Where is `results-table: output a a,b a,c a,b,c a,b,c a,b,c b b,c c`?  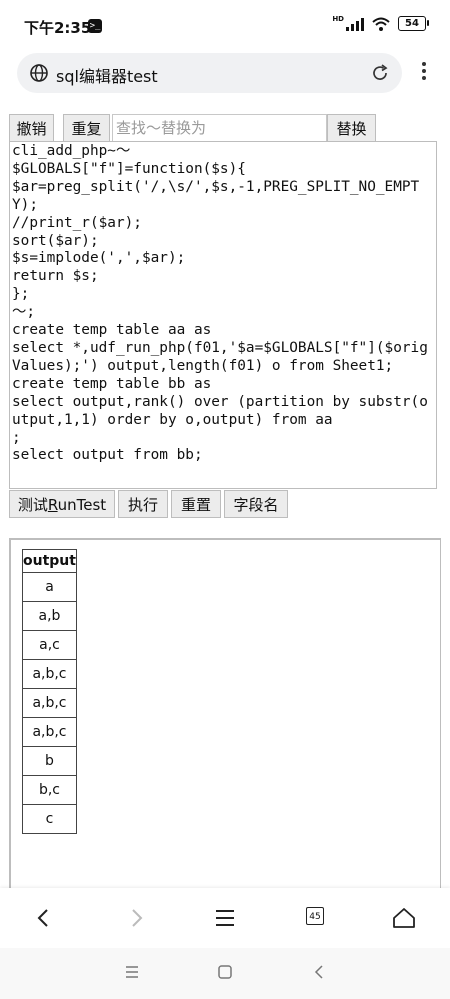
results-table: output a a,b a,c a,b,c a,b,c a,b,c b b,c c is located at coordinates (49, 691).